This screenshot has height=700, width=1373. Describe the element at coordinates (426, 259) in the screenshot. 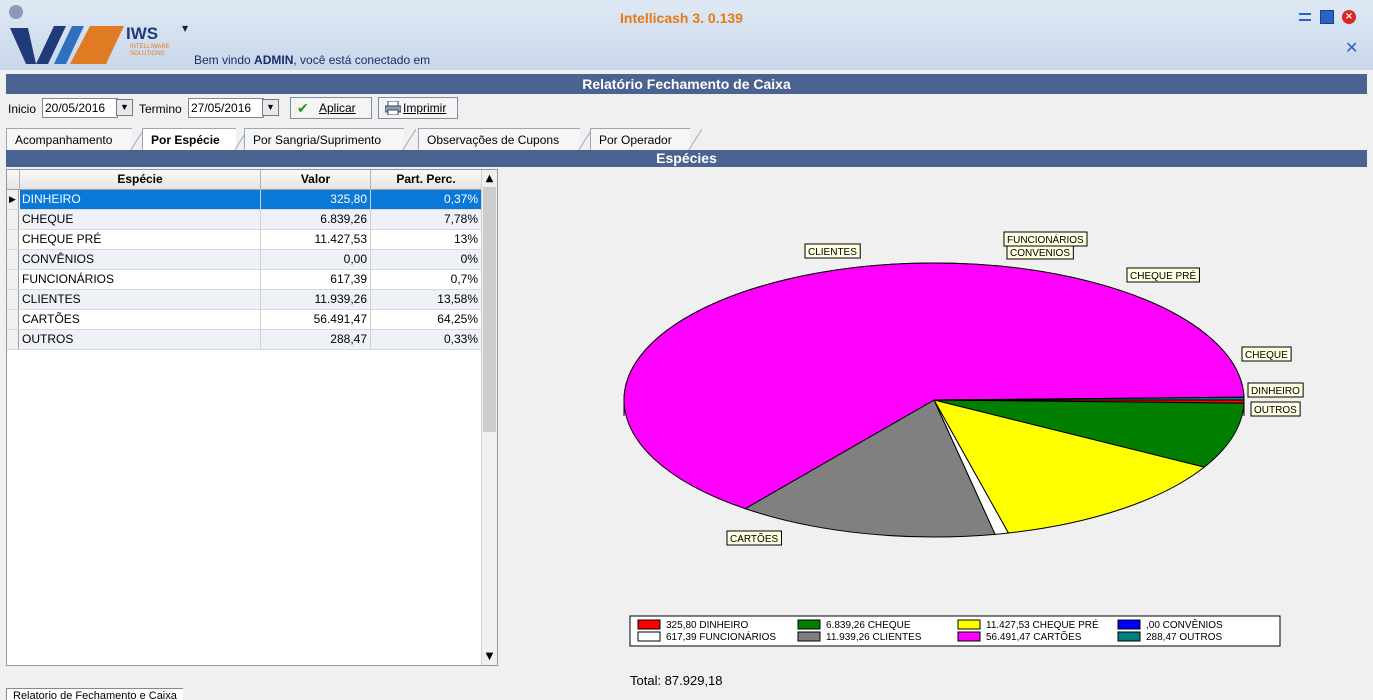

I see `cell-perc: 0%` at that location.